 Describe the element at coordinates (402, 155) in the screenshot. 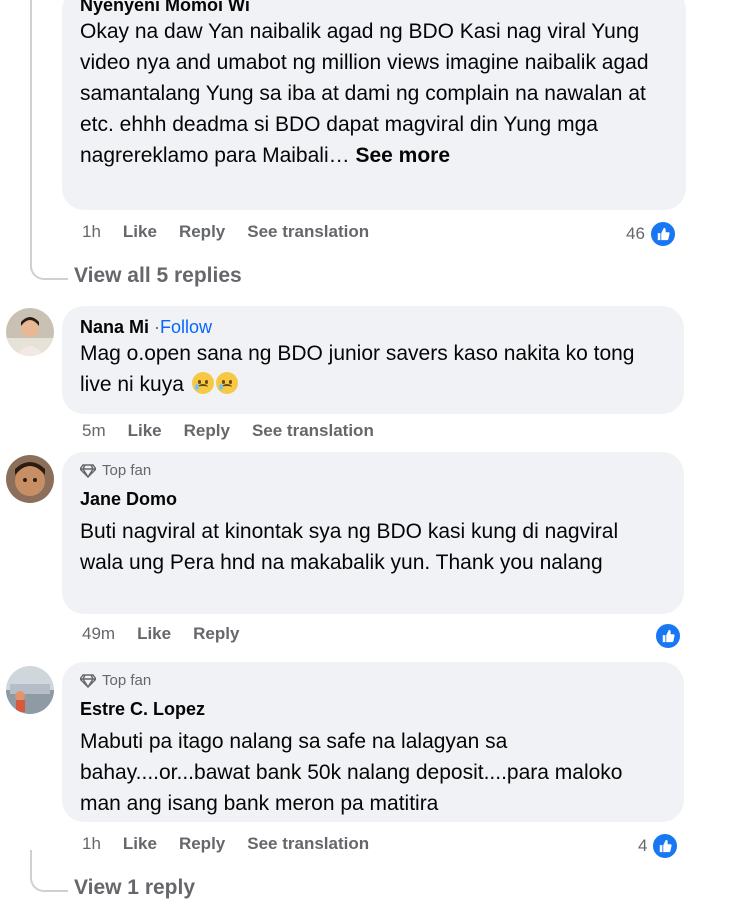

I see `see-more-link: See more` at that location.